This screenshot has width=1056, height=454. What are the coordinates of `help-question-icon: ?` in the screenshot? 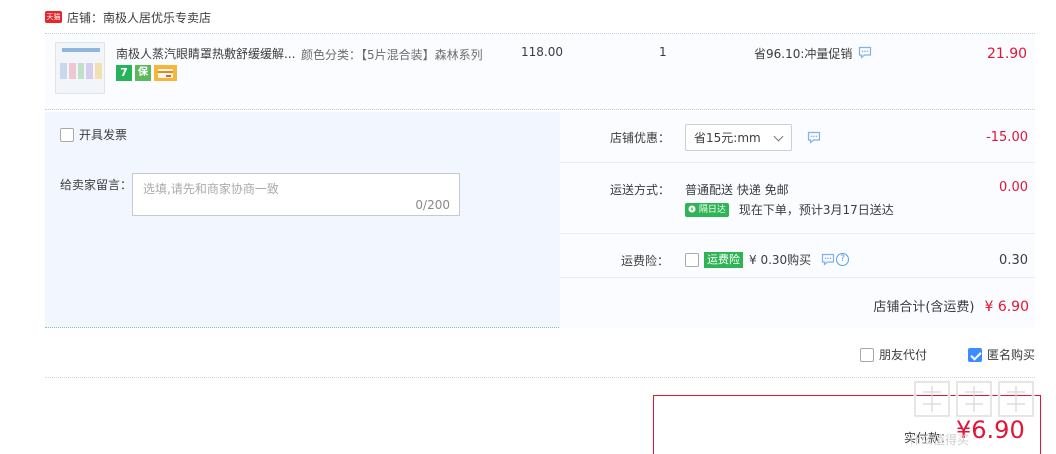 It's located at (843, 259).